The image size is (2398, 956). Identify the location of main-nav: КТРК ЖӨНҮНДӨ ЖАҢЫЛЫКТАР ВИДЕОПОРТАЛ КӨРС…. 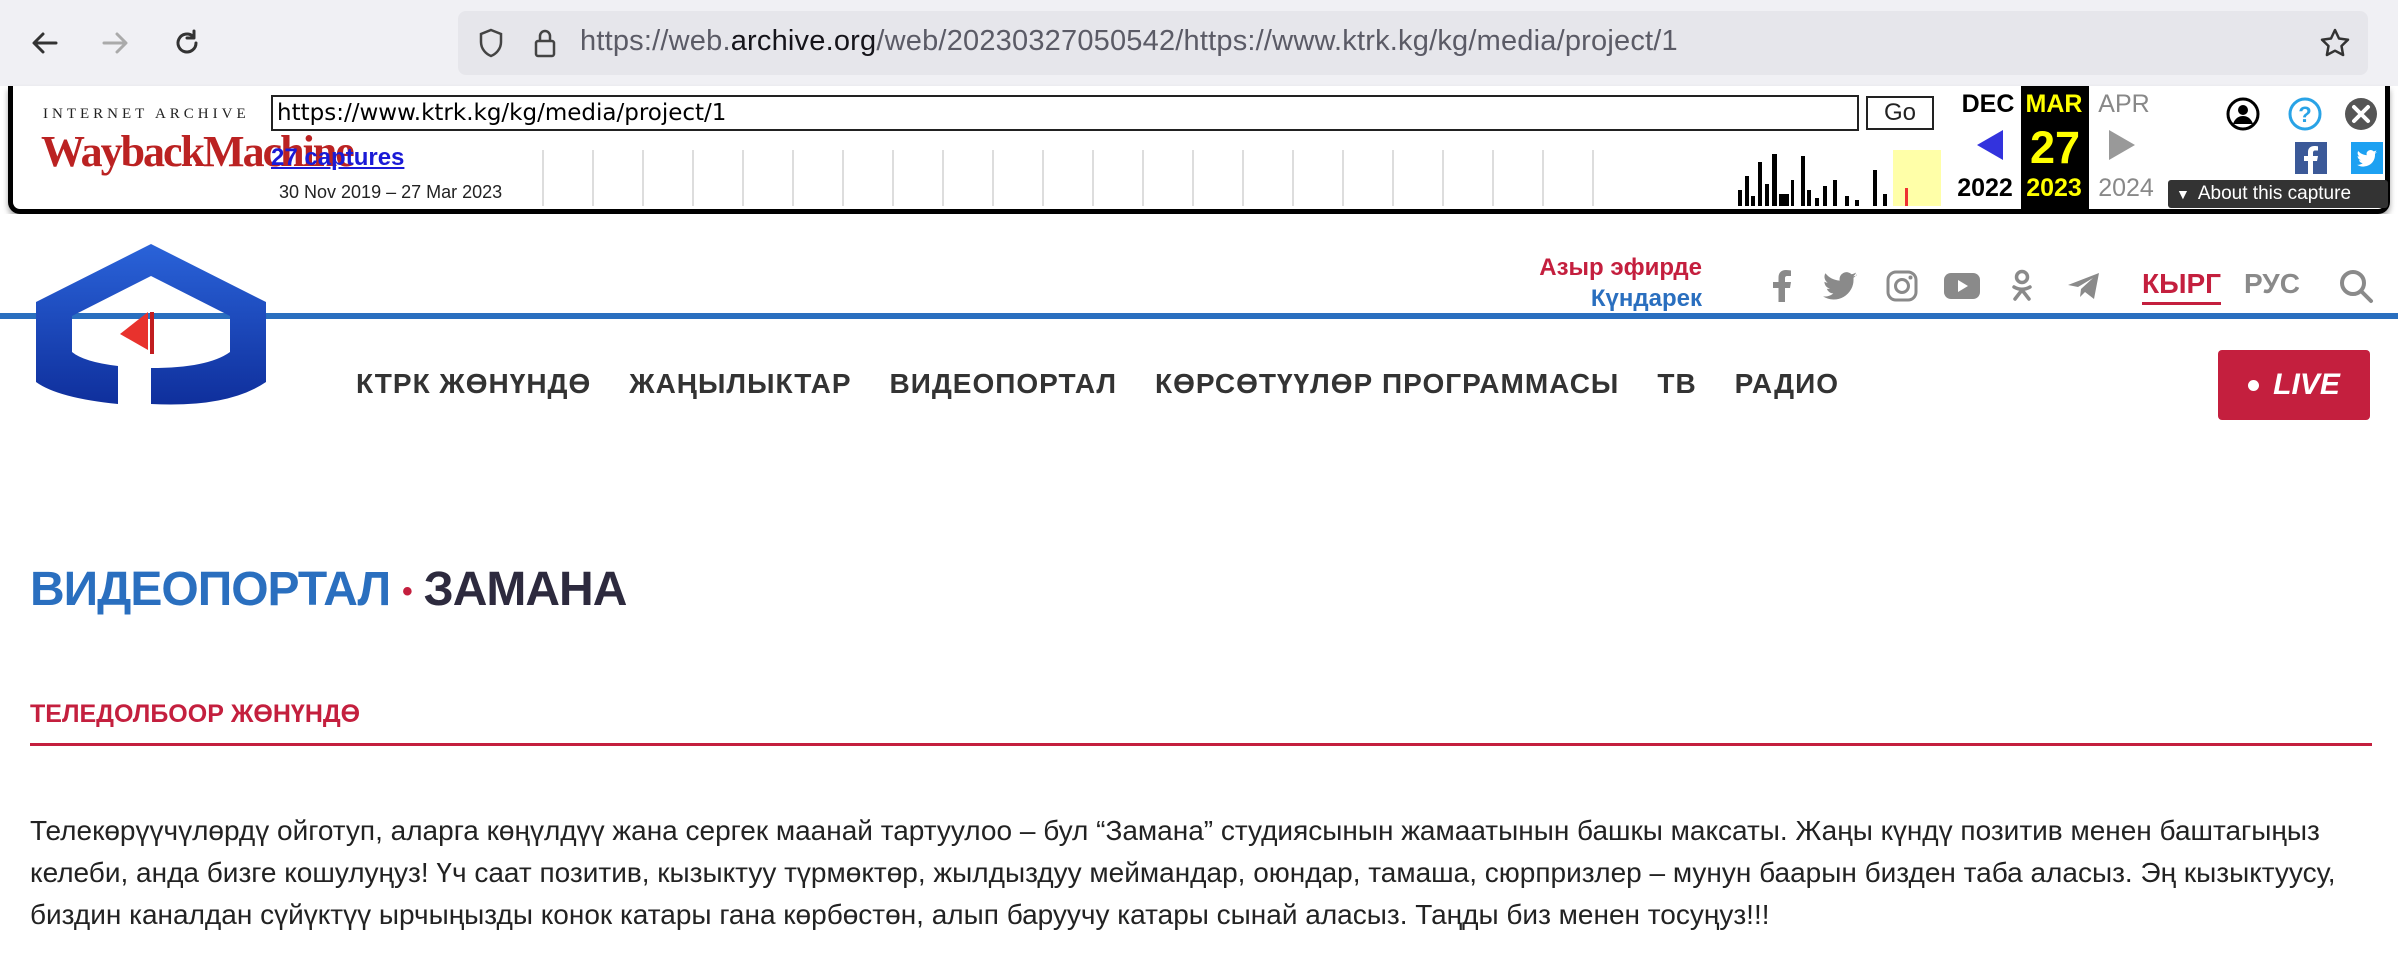
(1097, 384).